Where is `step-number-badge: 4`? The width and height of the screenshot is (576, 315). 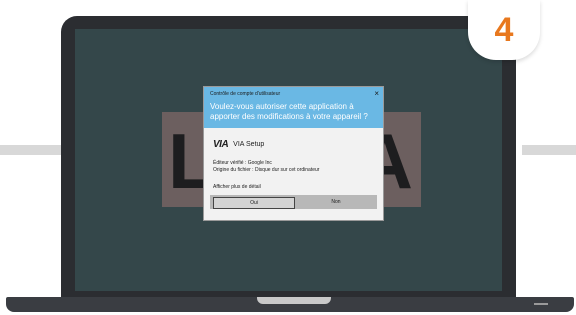
step-number-badge: 4 is located at coordinates (504, 30).